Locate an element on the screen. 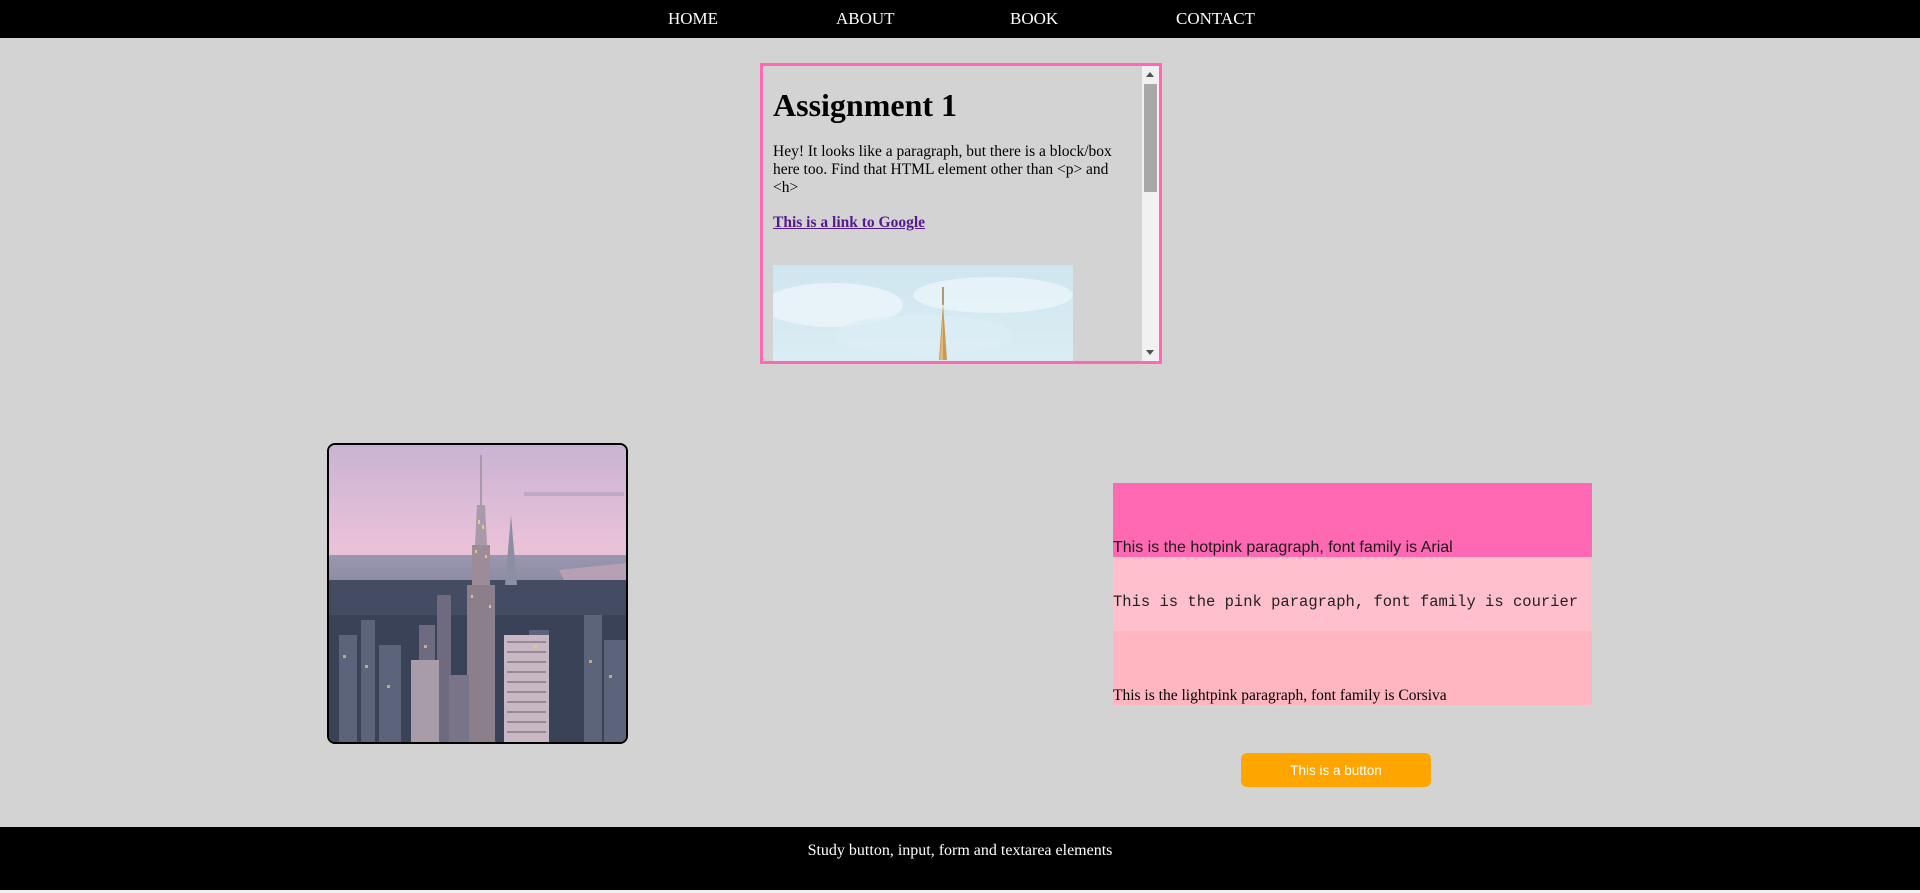 This screenshot has height=893, width=1920. spire-image is located at coordinates (923, 313).